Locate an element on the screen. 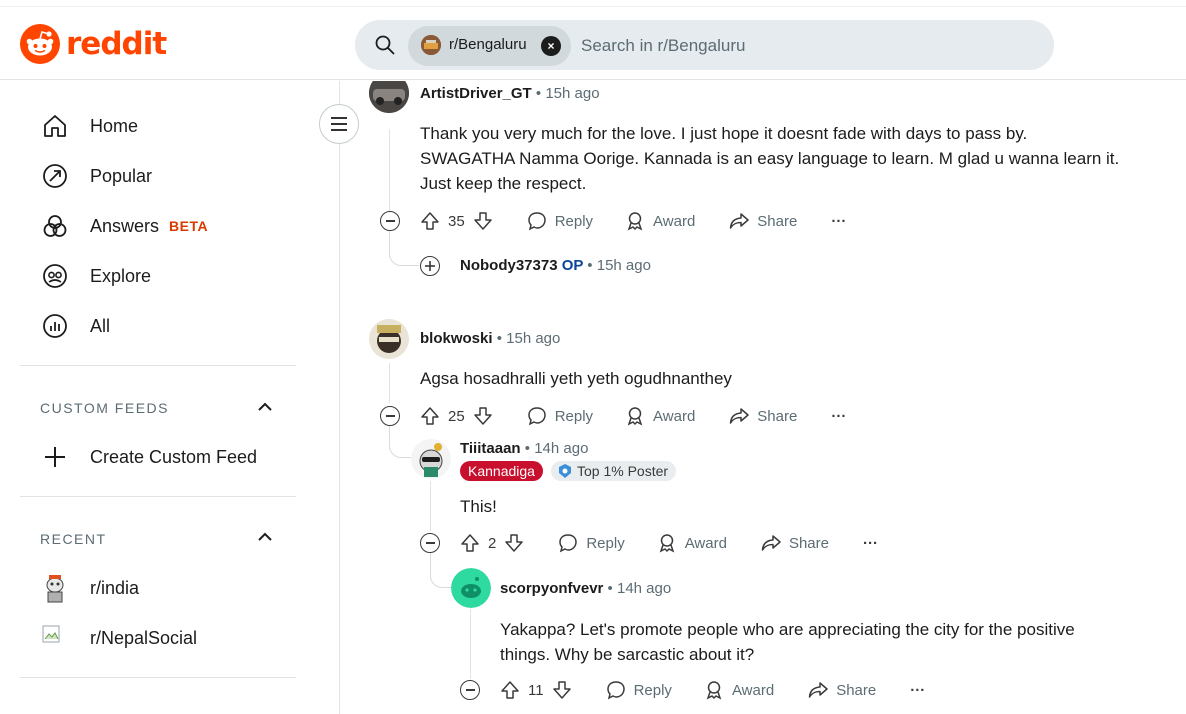 The height and width of the screenshot is (714, 1186). search-input: Search in r/Bengaluru is located at coordinates (663, 46).